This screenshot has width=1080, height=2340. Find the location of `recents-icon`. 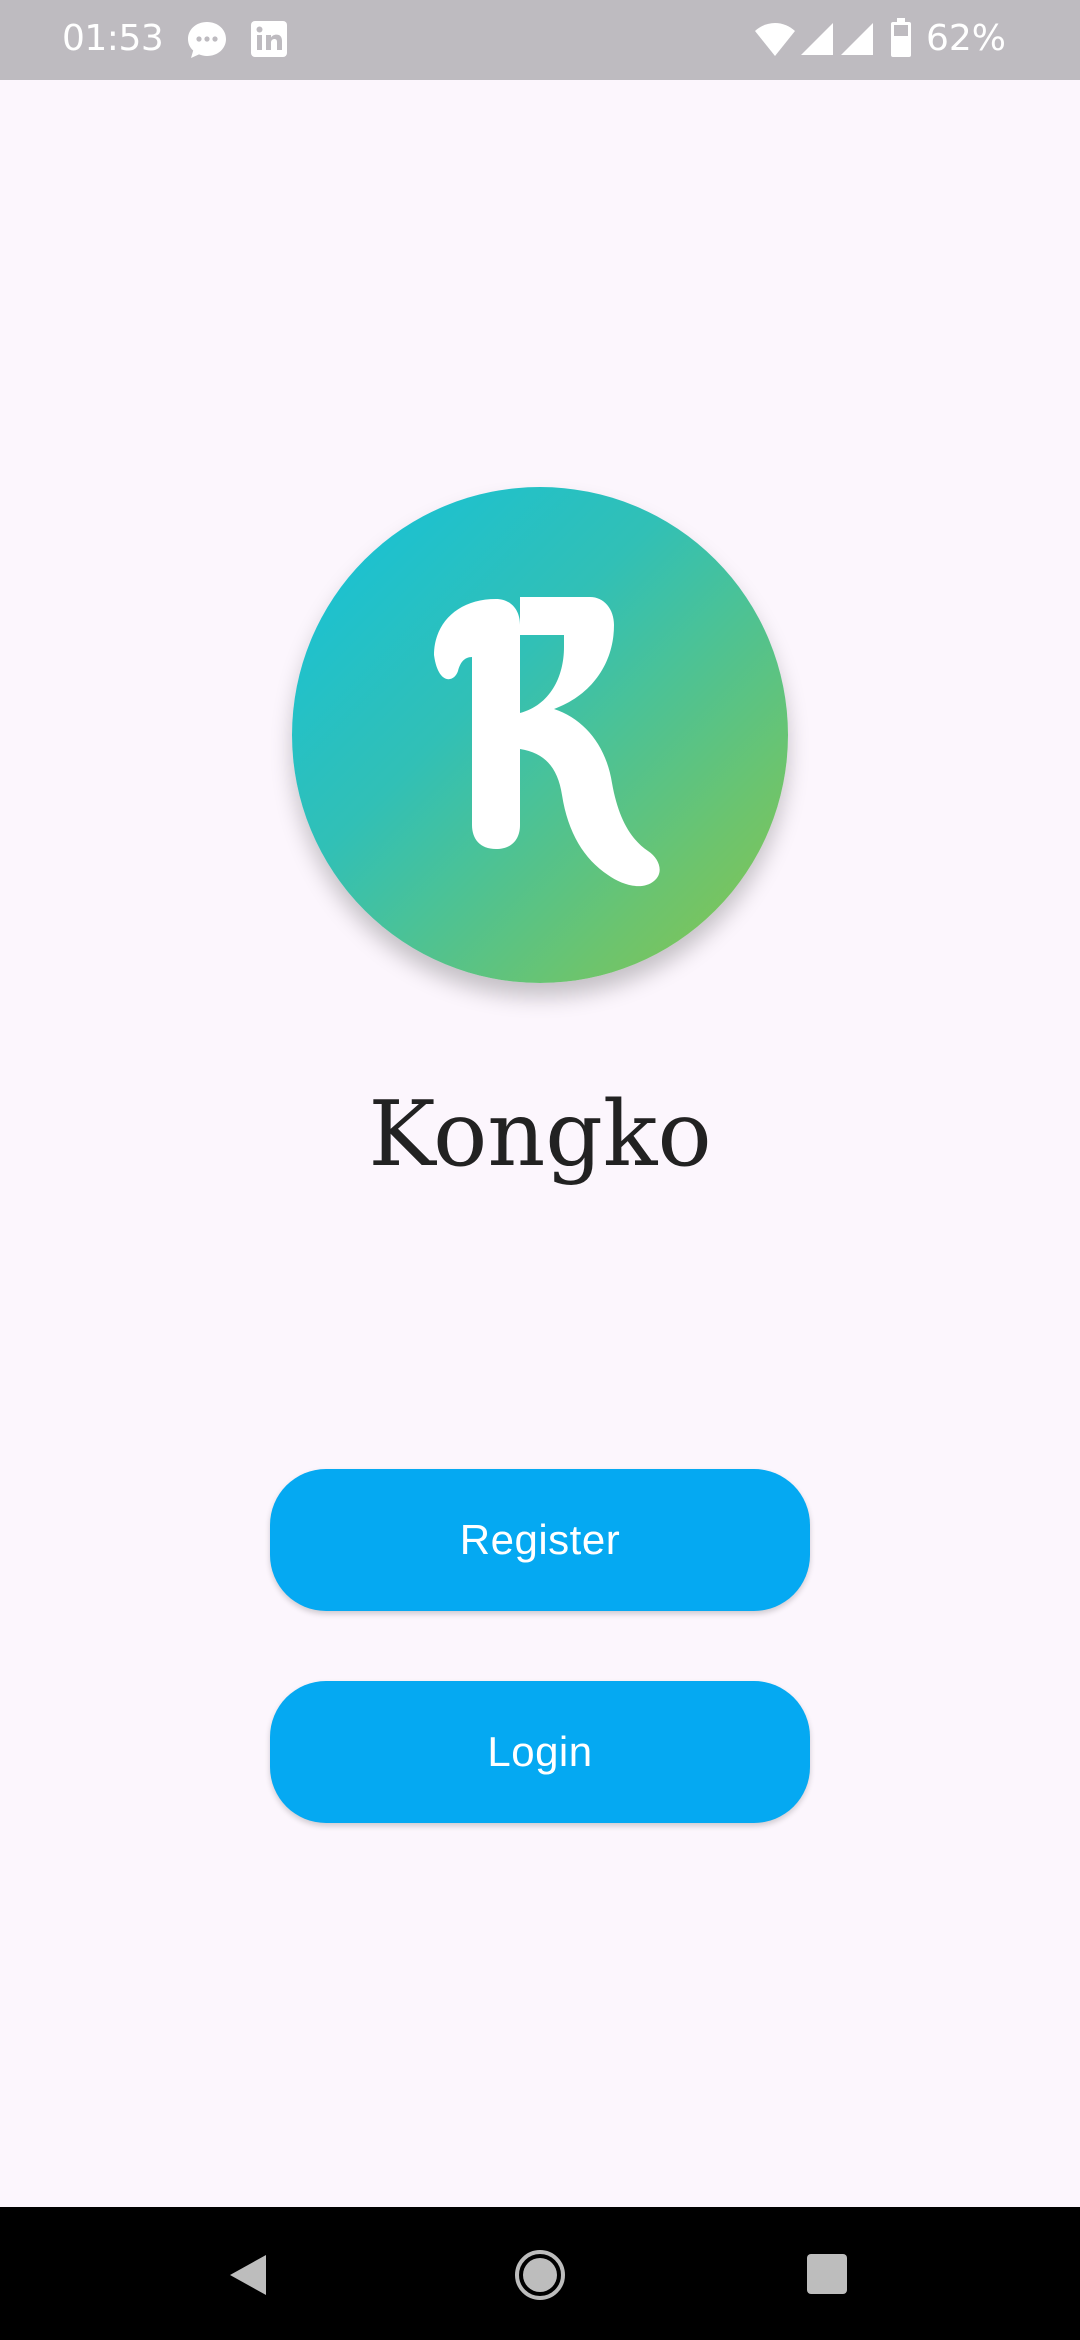

recents-icon is located at coordinates (827, 2274).